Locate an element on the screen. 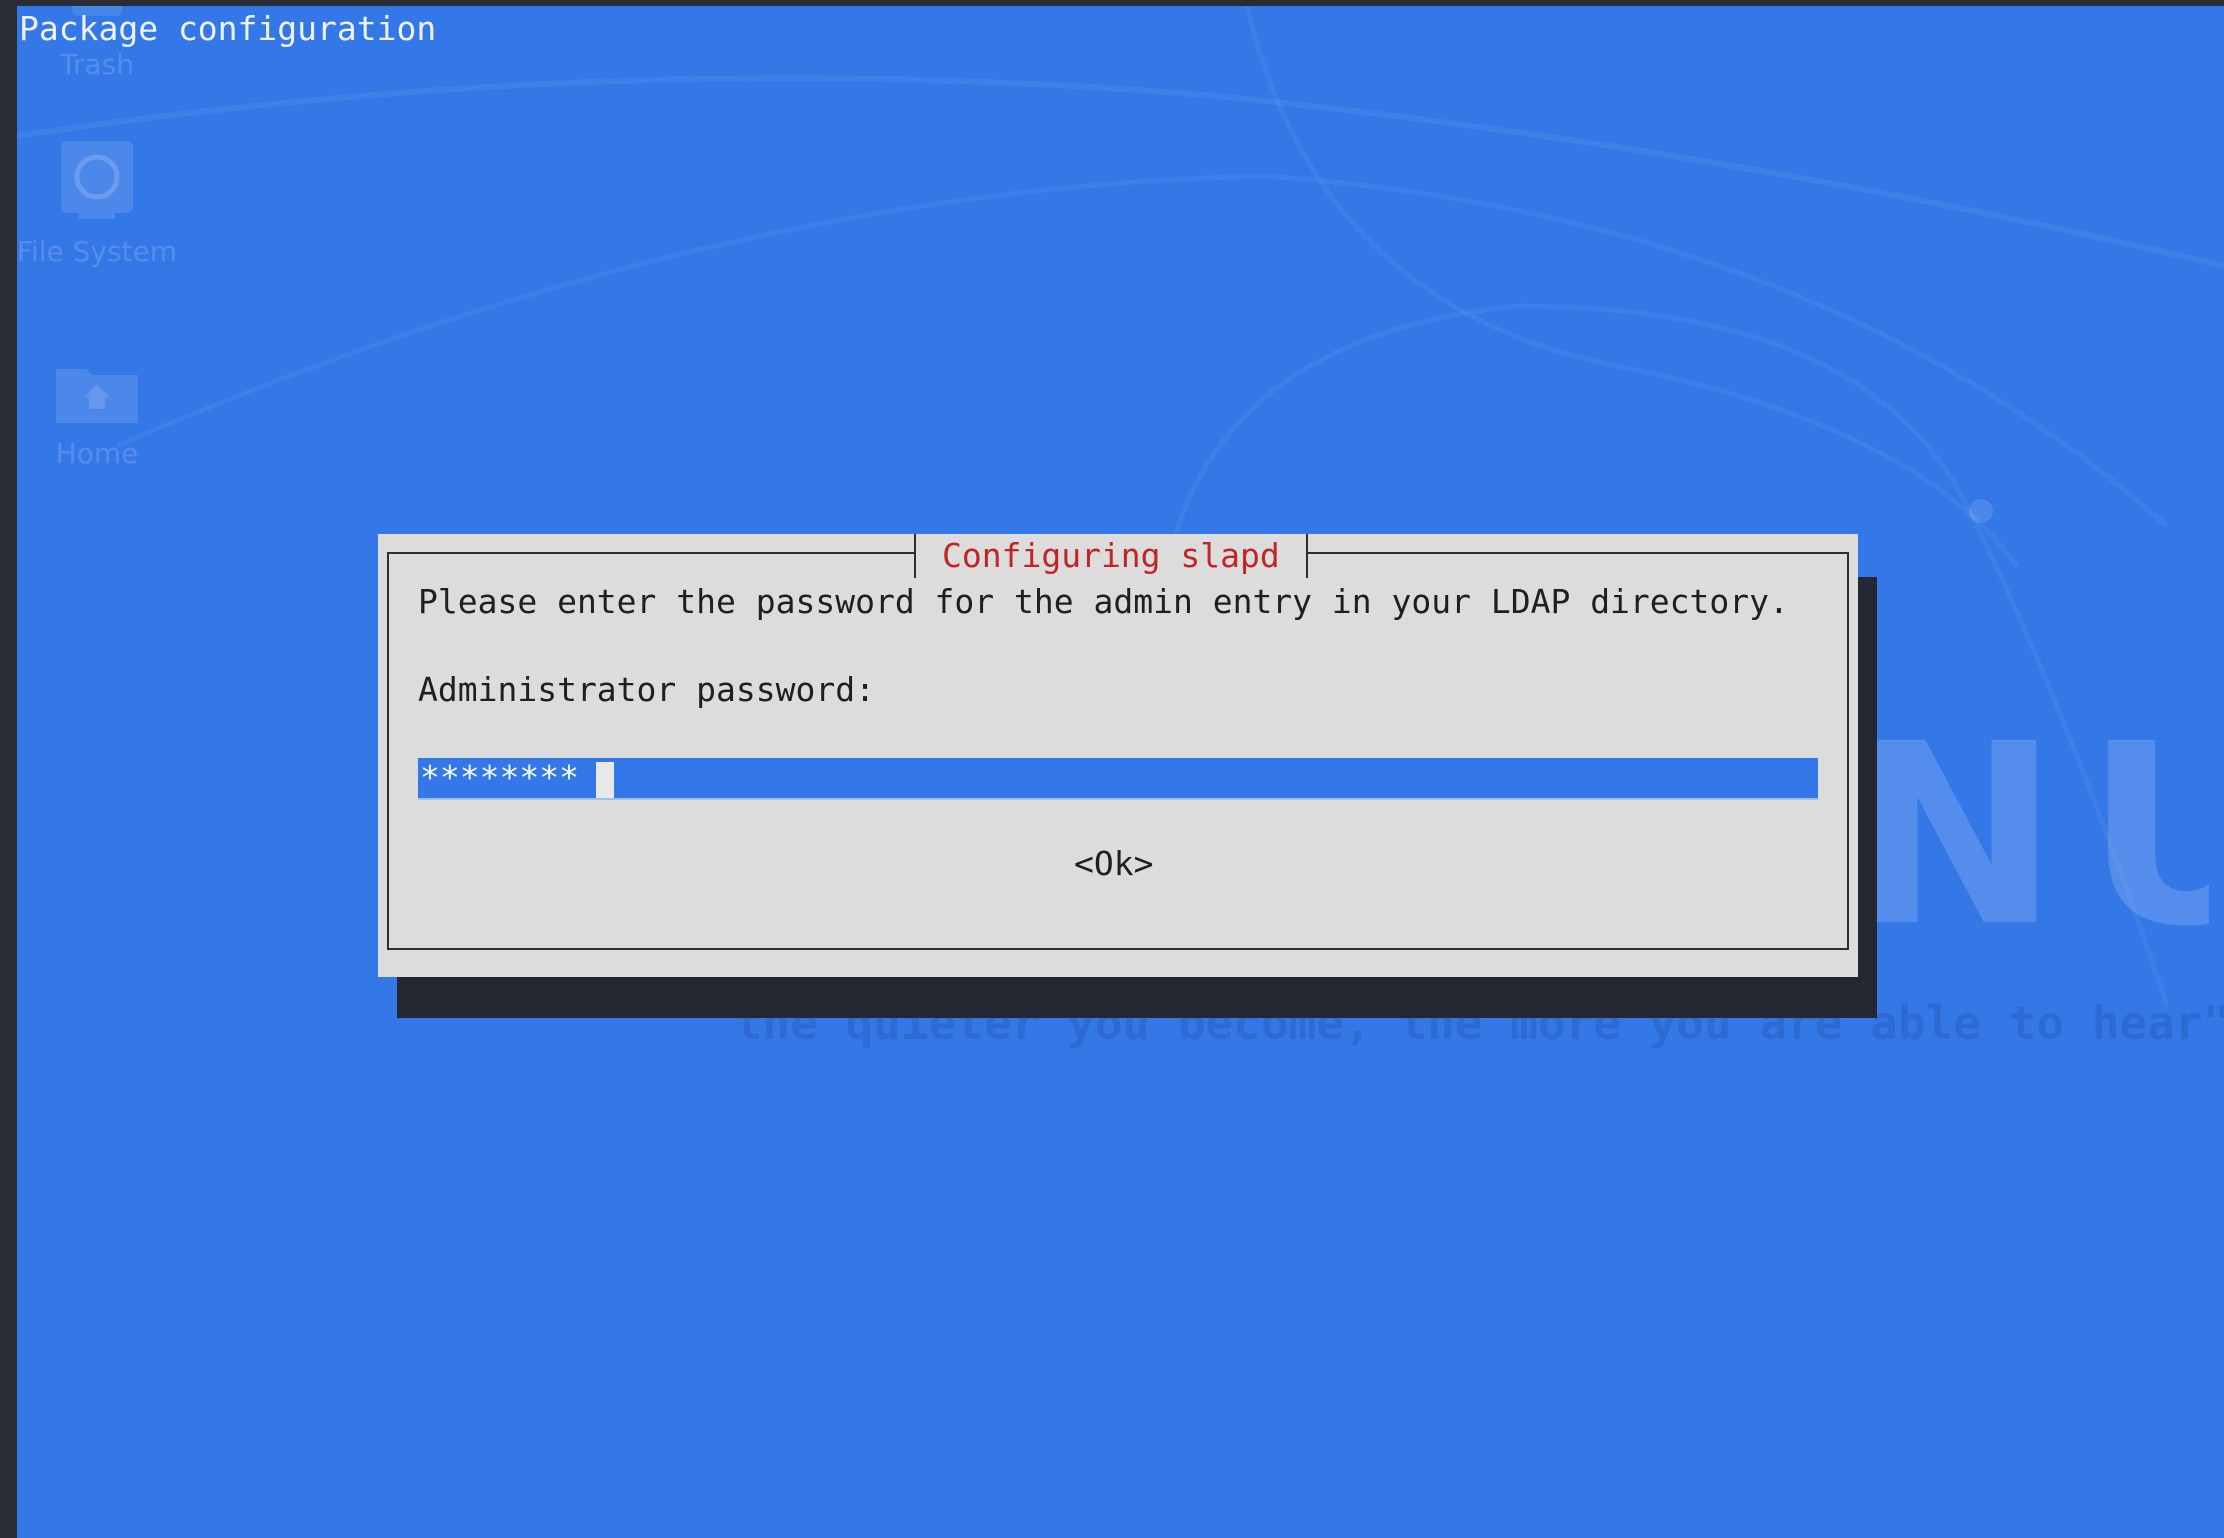 The height and width of the screenshot is (1538, 2224). wallpaper-star is located at coordinates (1981, 511).